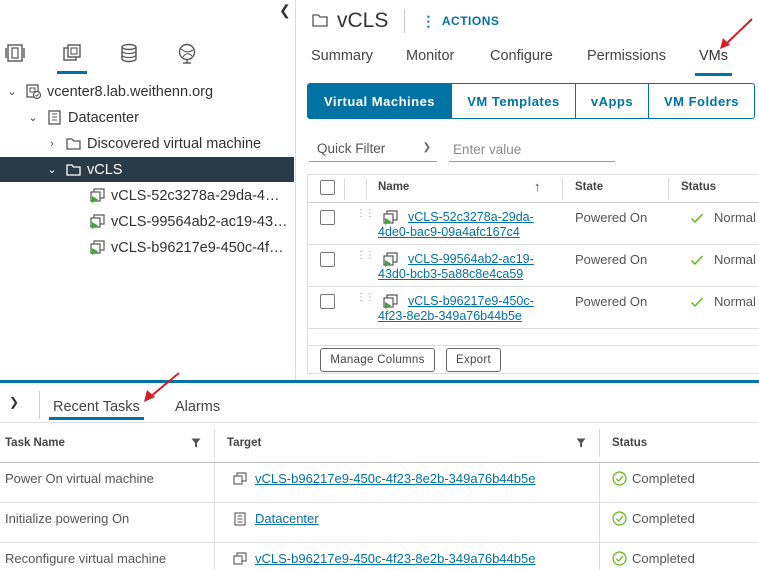 This screenshot has height=570, width=759. Describe the element at coordinates (701, 101) in the screenshot. I see `subtab-vm-folders: VM Folders` at that location.